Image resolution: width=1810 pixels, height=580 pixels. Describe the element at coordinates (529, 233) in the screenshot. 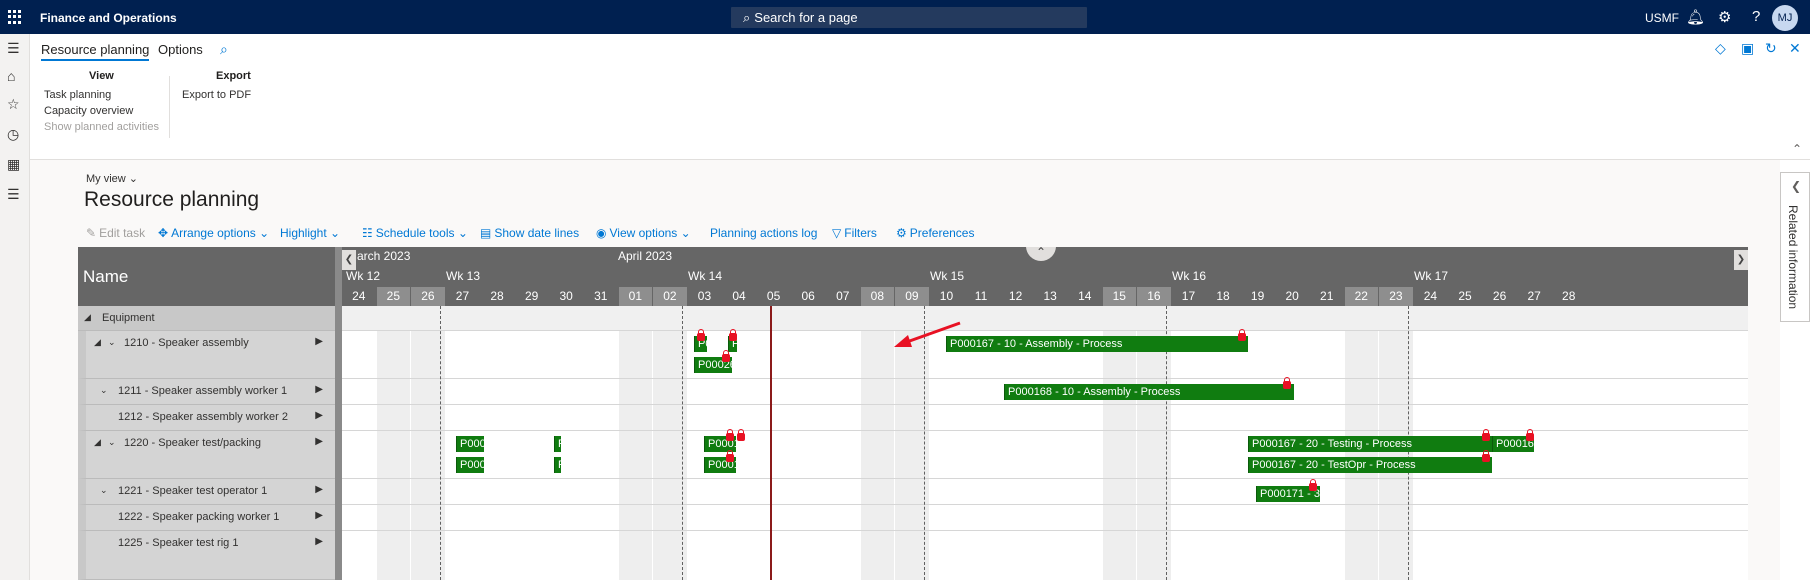

I see `show-date-lines-button: ▤ Show date lines` at that location.